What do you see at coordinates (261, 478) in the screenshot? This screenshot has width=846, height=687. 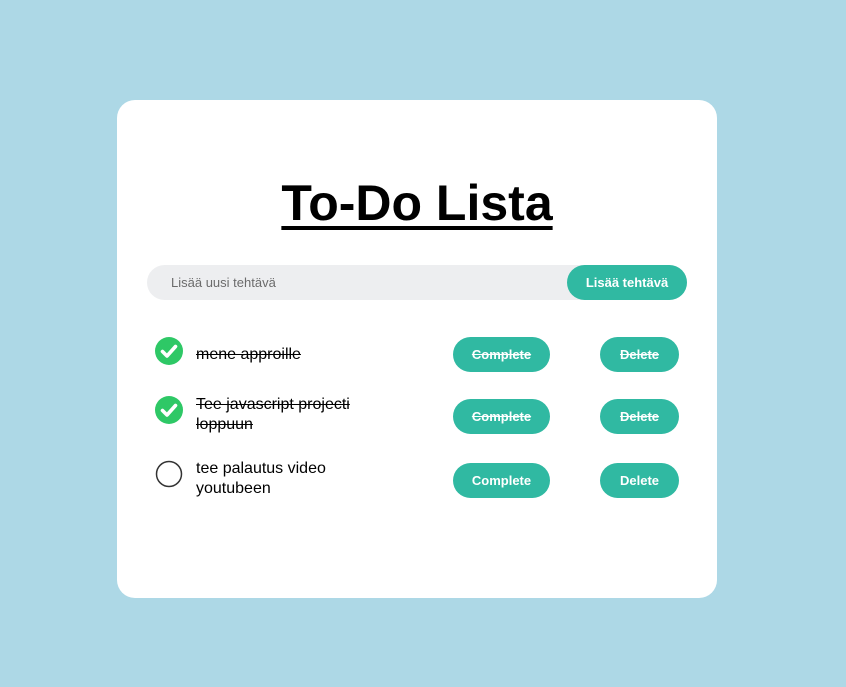 I see `task-text: tee palautus video youtubeen` at bounding box center [261, 478].